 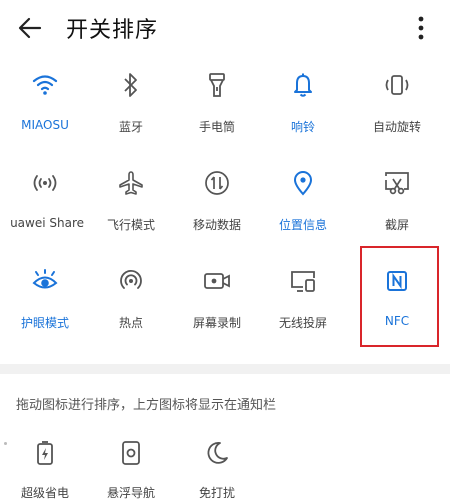 What do you see at coordinates (44, 493) in the screenshot?
I see `tile-label: 超级省电` at bounding box center [44, 493].